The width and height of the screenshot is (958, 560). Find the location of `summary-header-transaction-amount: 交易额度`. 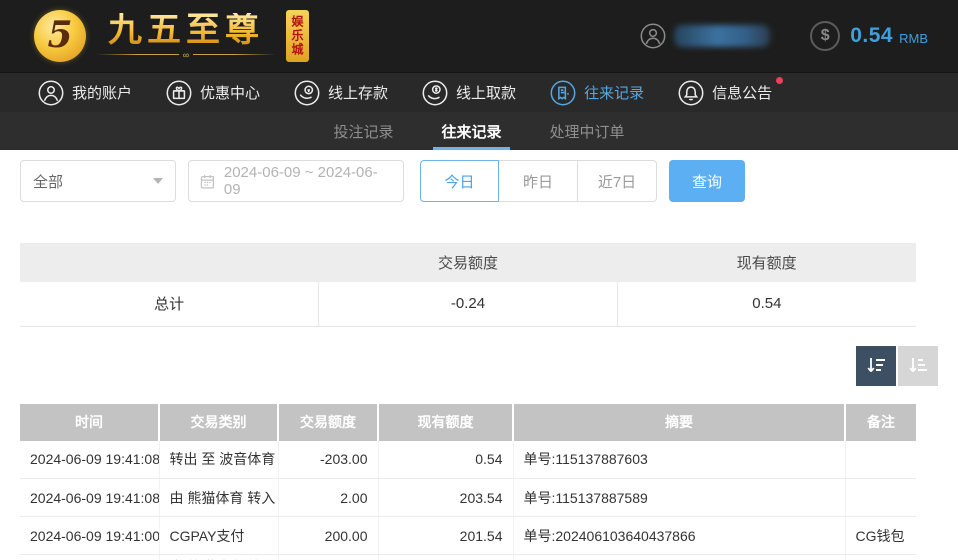

summary-header-transaction-amount: 交易额度 is located at coordinates (468, 262).